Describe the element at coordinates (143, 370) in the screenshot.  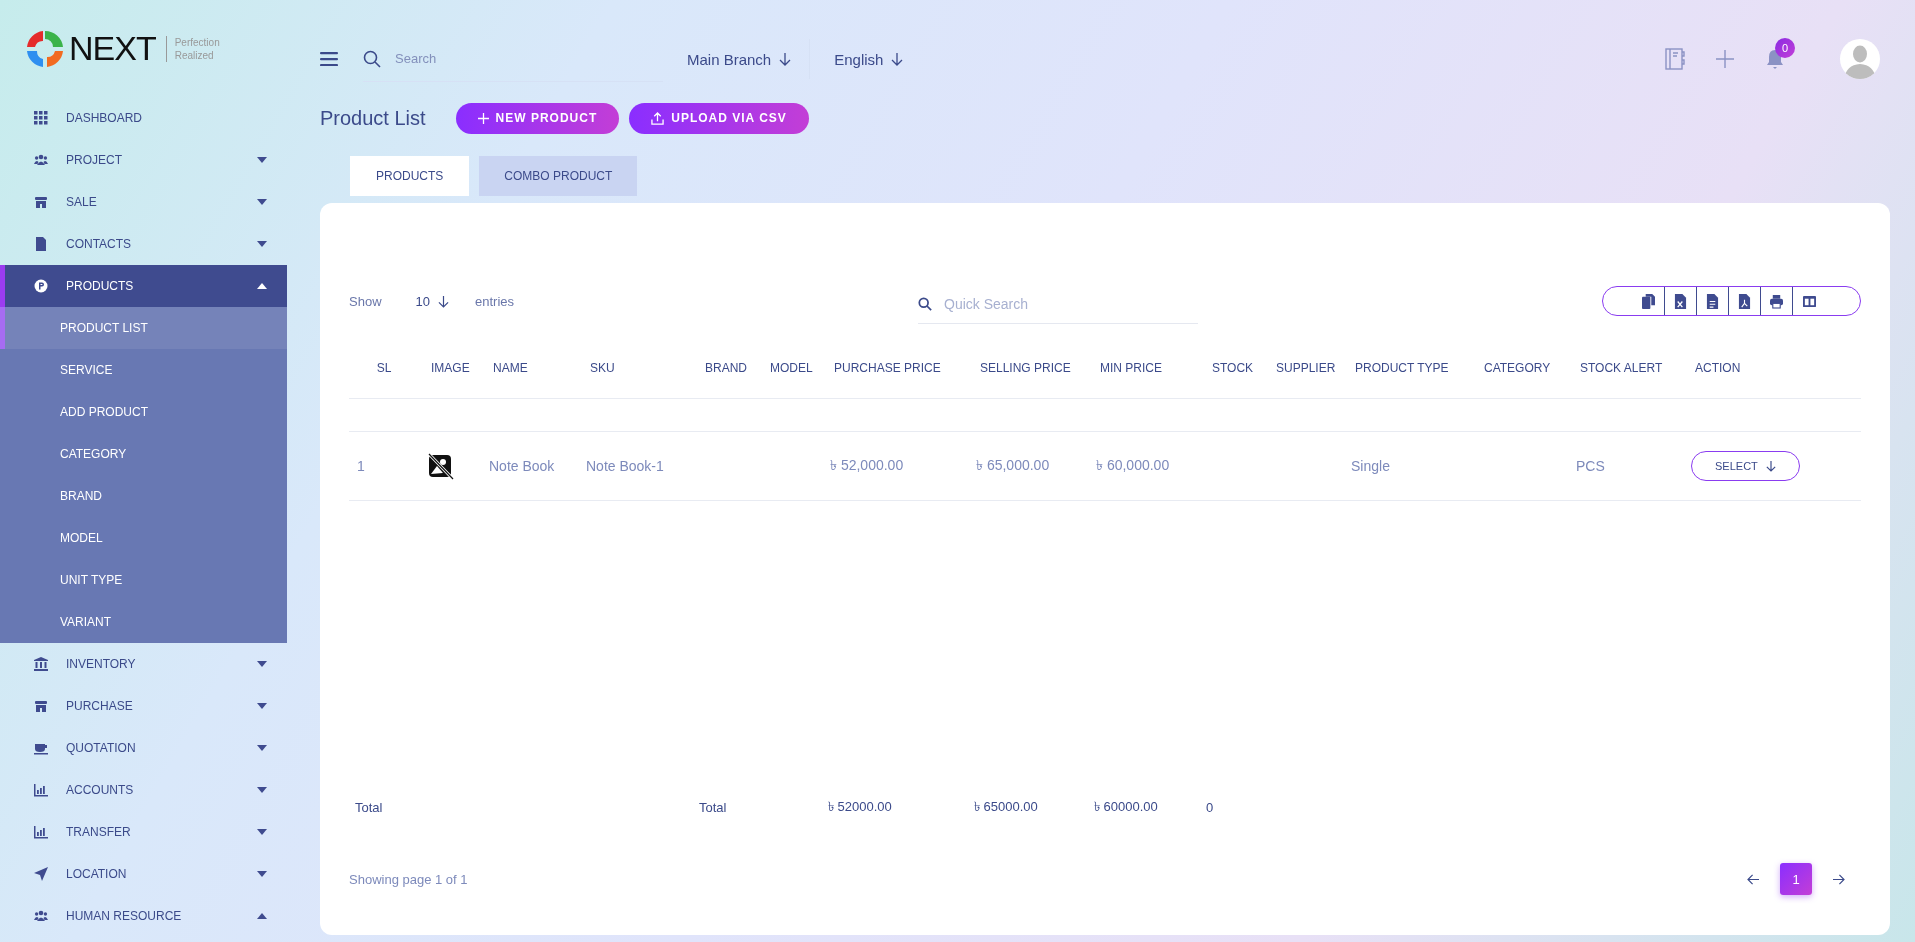
I see `submenu-item: SERVICE` at that location.